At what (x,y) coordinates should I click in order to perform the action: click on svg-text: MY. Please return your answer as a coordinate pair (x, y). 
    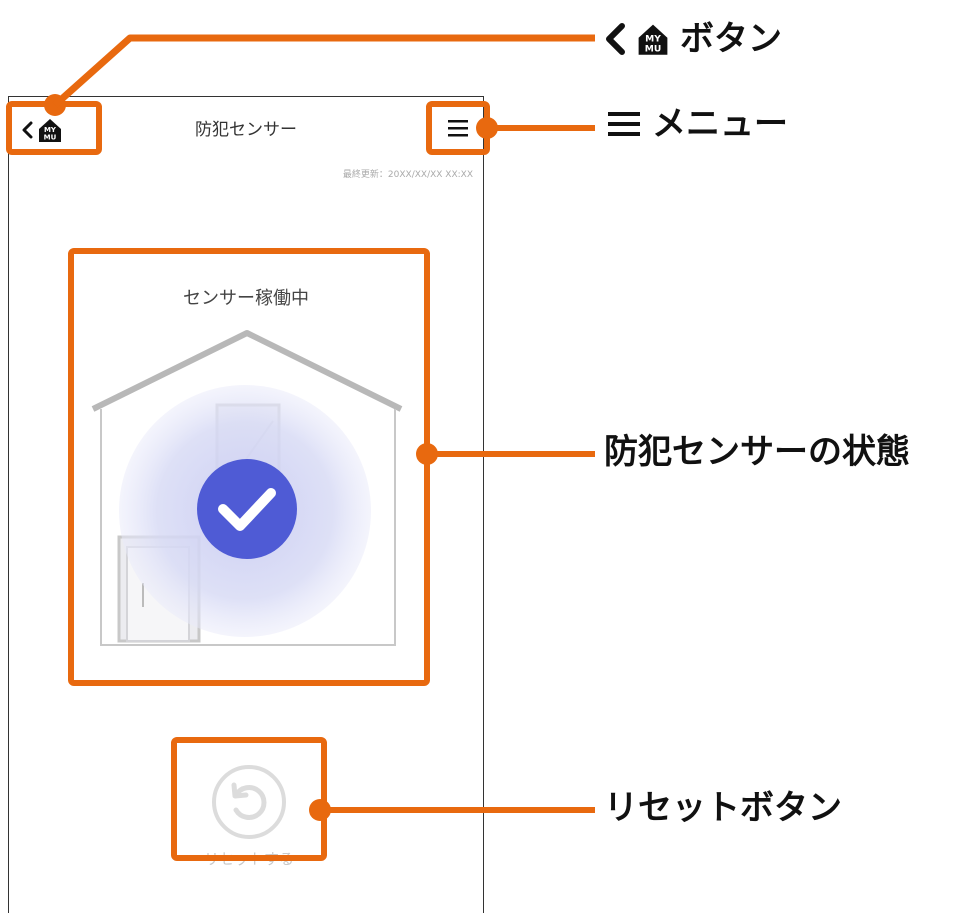
    Looking at the image, I should click on (653, 40).